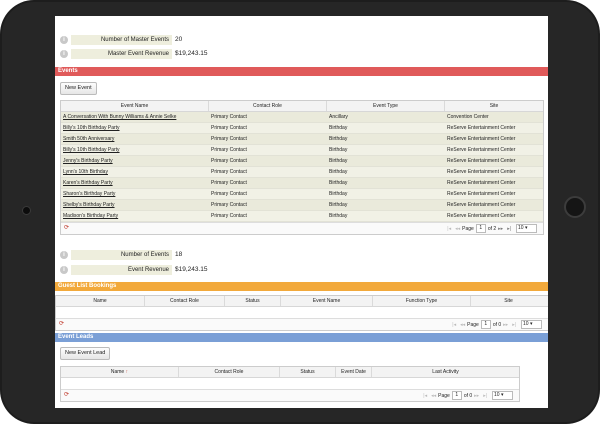  What do you see at coordinates (135, 161) in the screenshot?
I see `cell-event-name: Jenny's Birthday Party` at bounding box center [135, 161].